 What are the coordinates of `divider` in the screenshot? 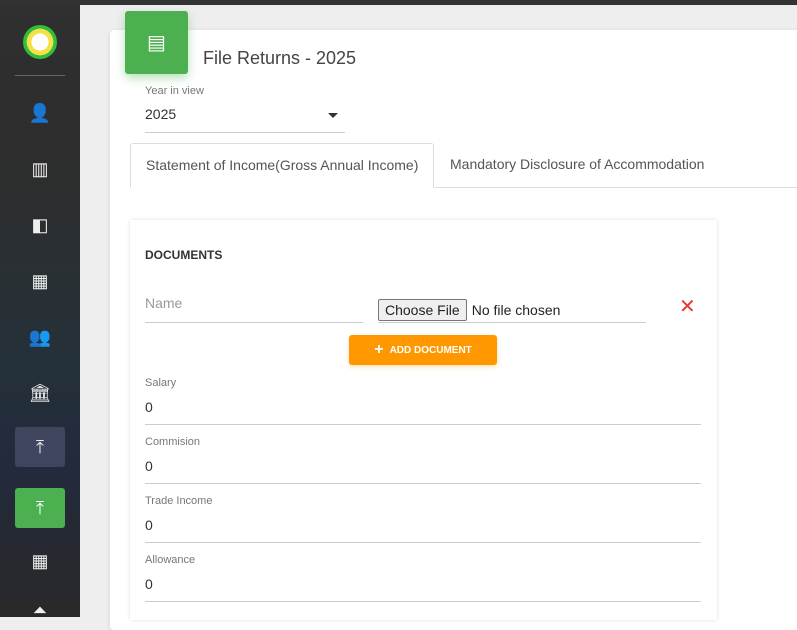 It's located at (40, 75).